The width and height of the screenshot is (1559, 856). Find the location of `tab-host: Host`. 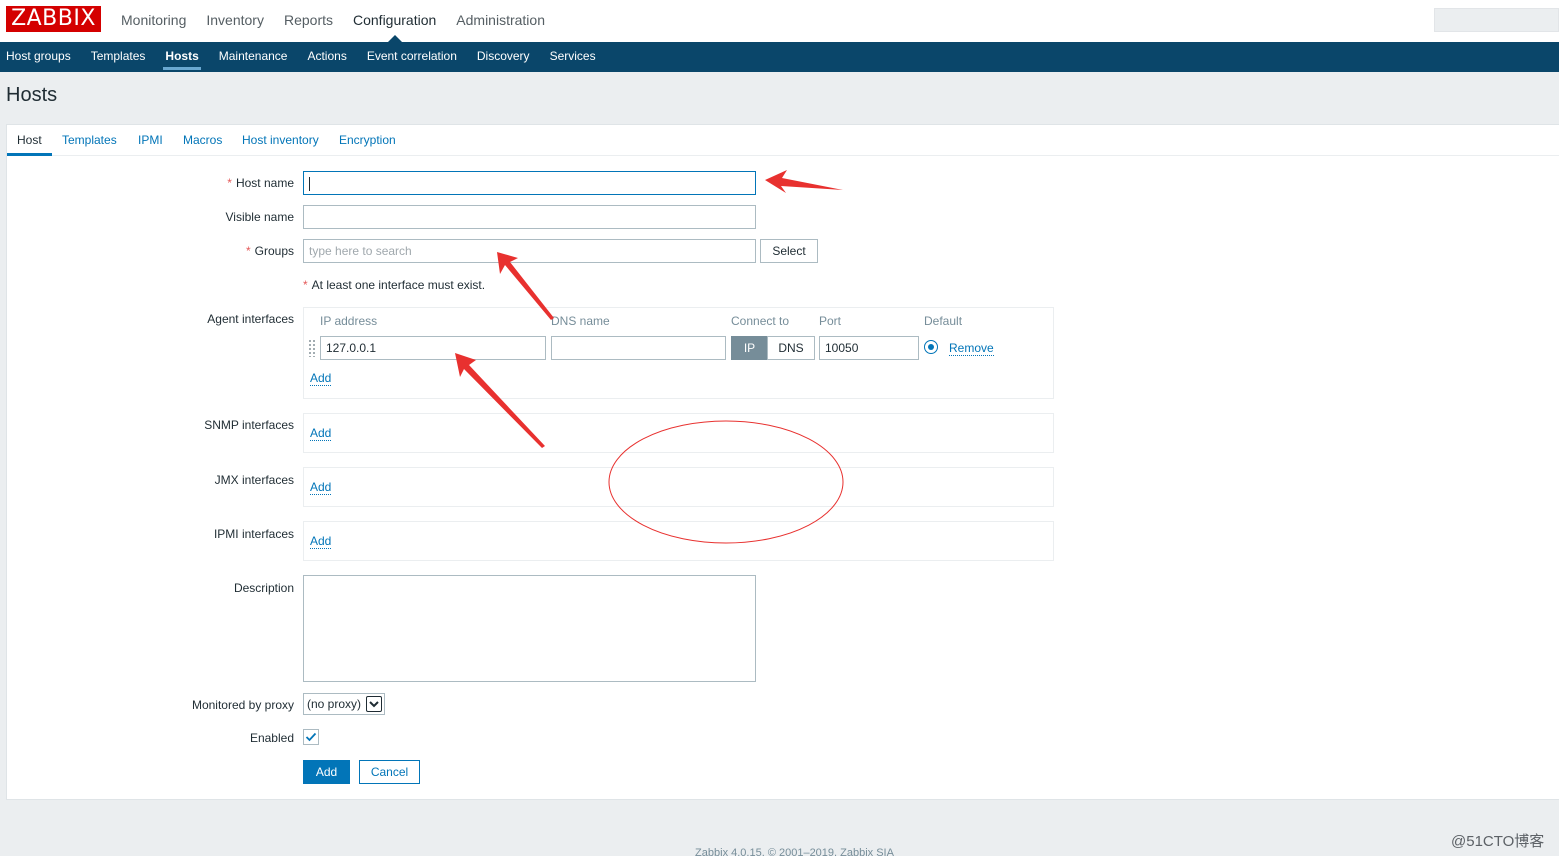

tab-host: Host is located at coordinates (29, 140).